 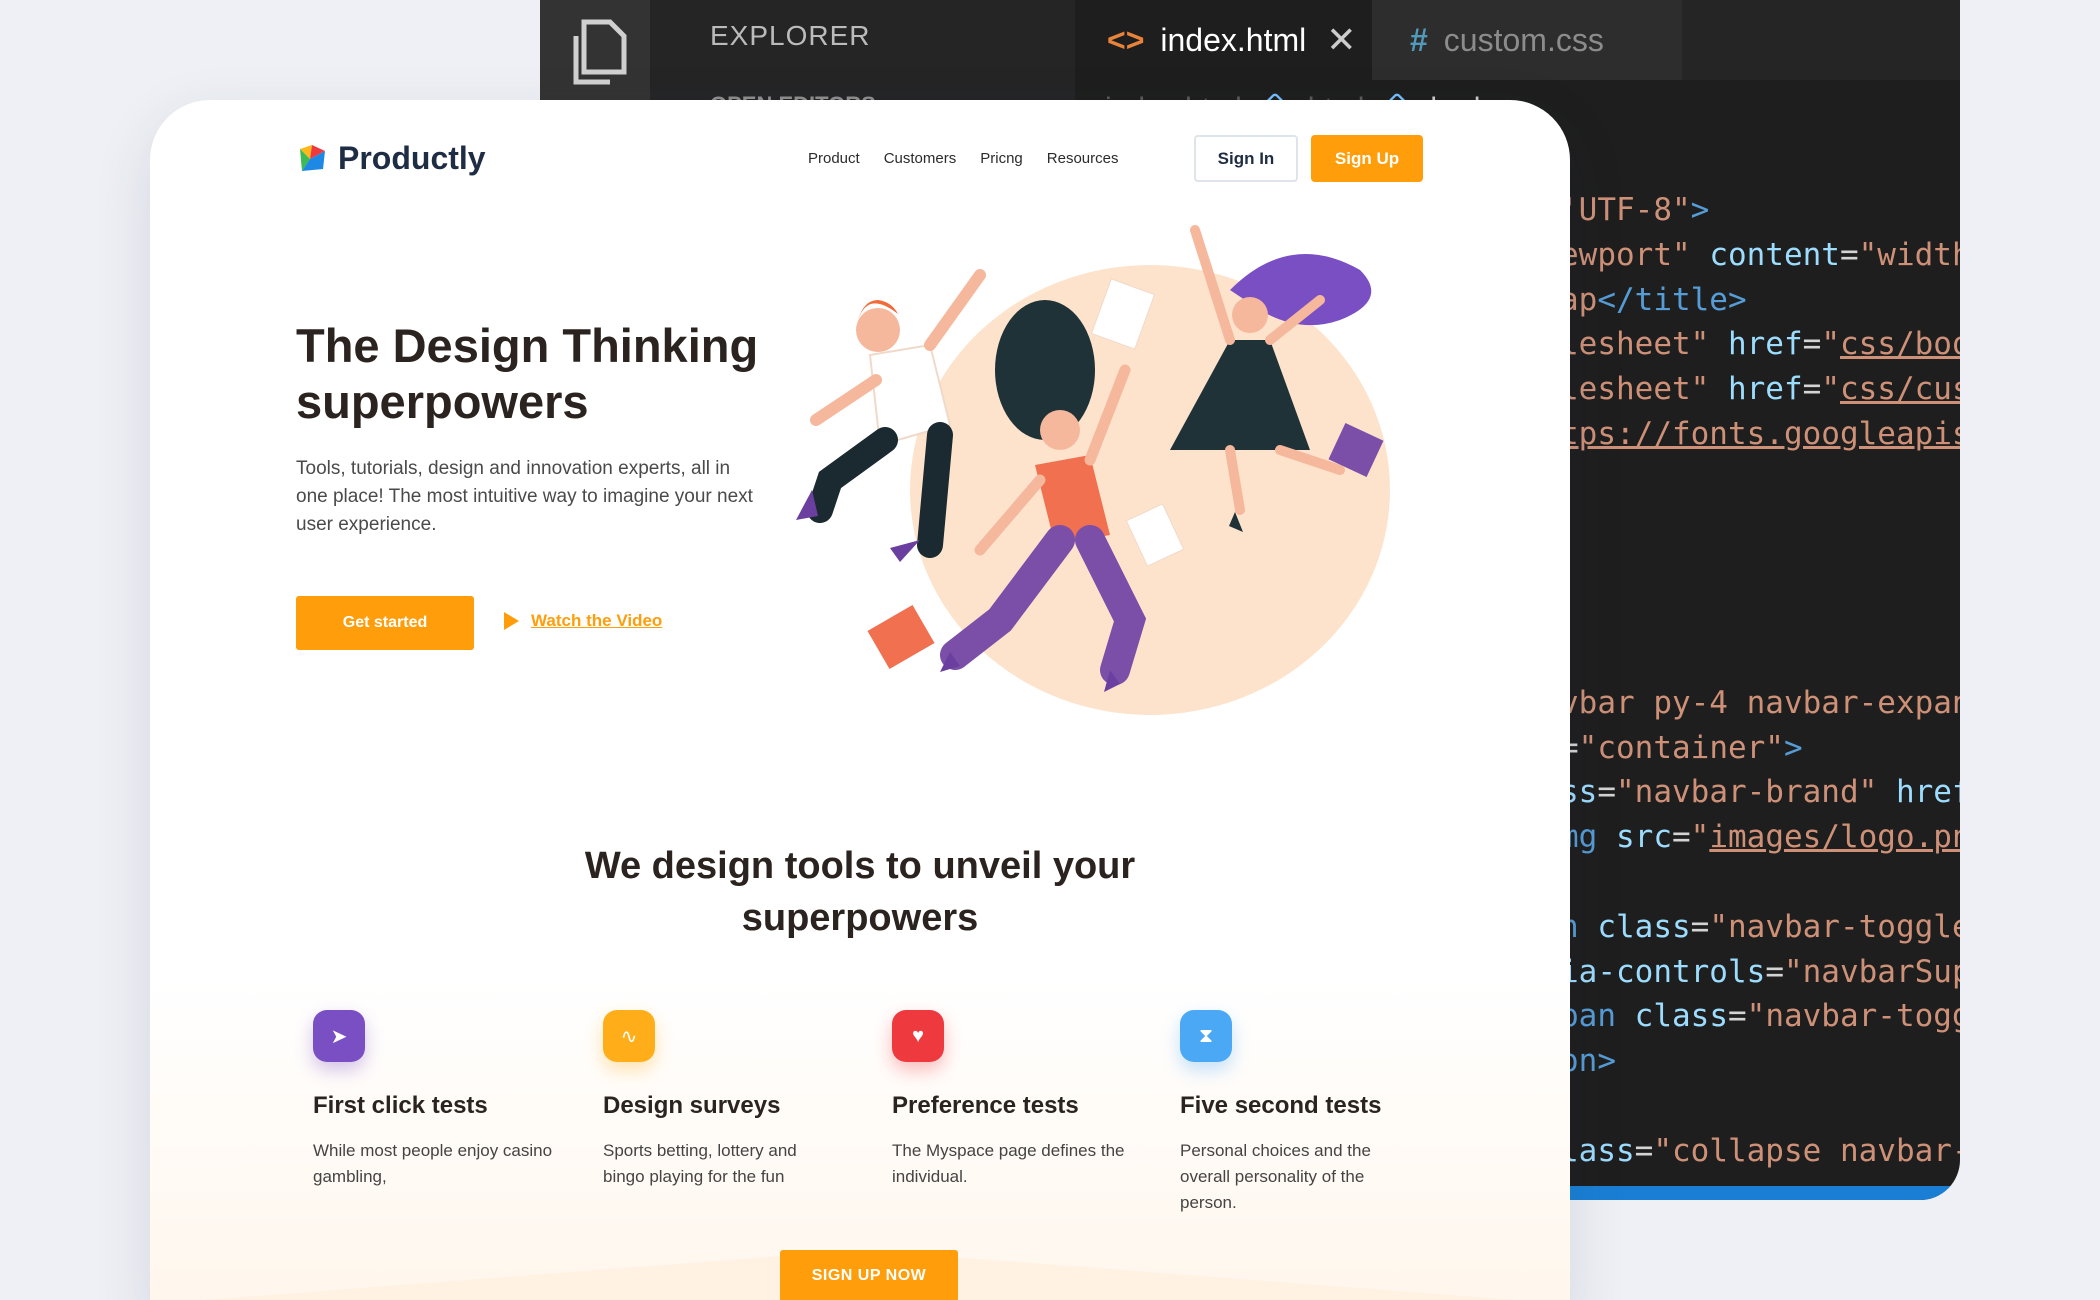 I want to click on files-icon, so click(x=595, y=53).